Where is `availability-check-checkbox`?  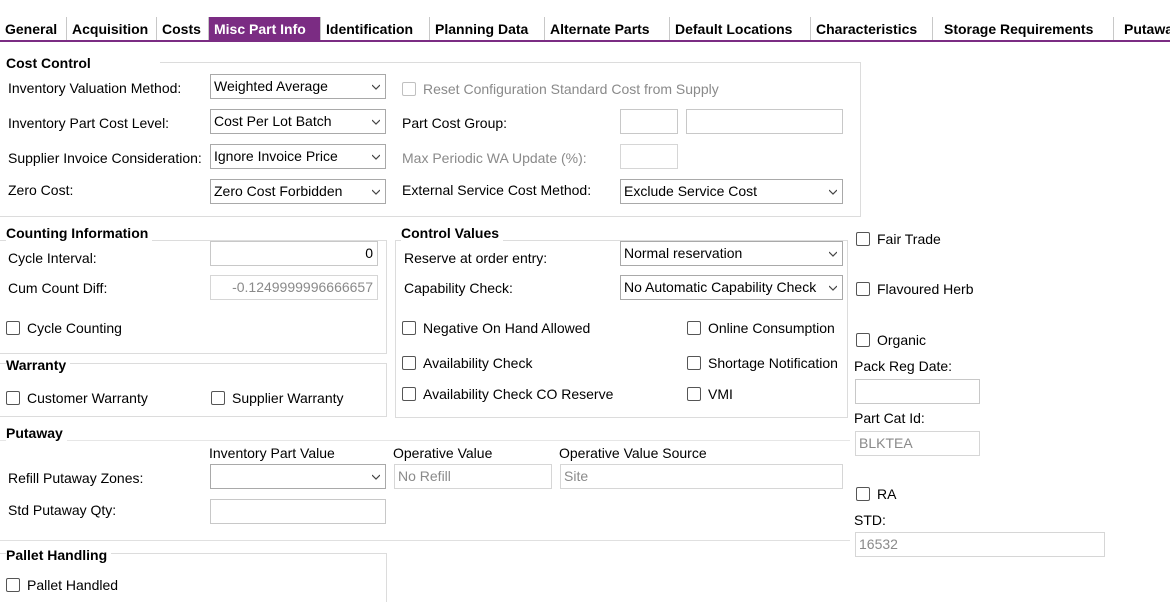
availability-check-checkbox is located at coordinates (409, 363).